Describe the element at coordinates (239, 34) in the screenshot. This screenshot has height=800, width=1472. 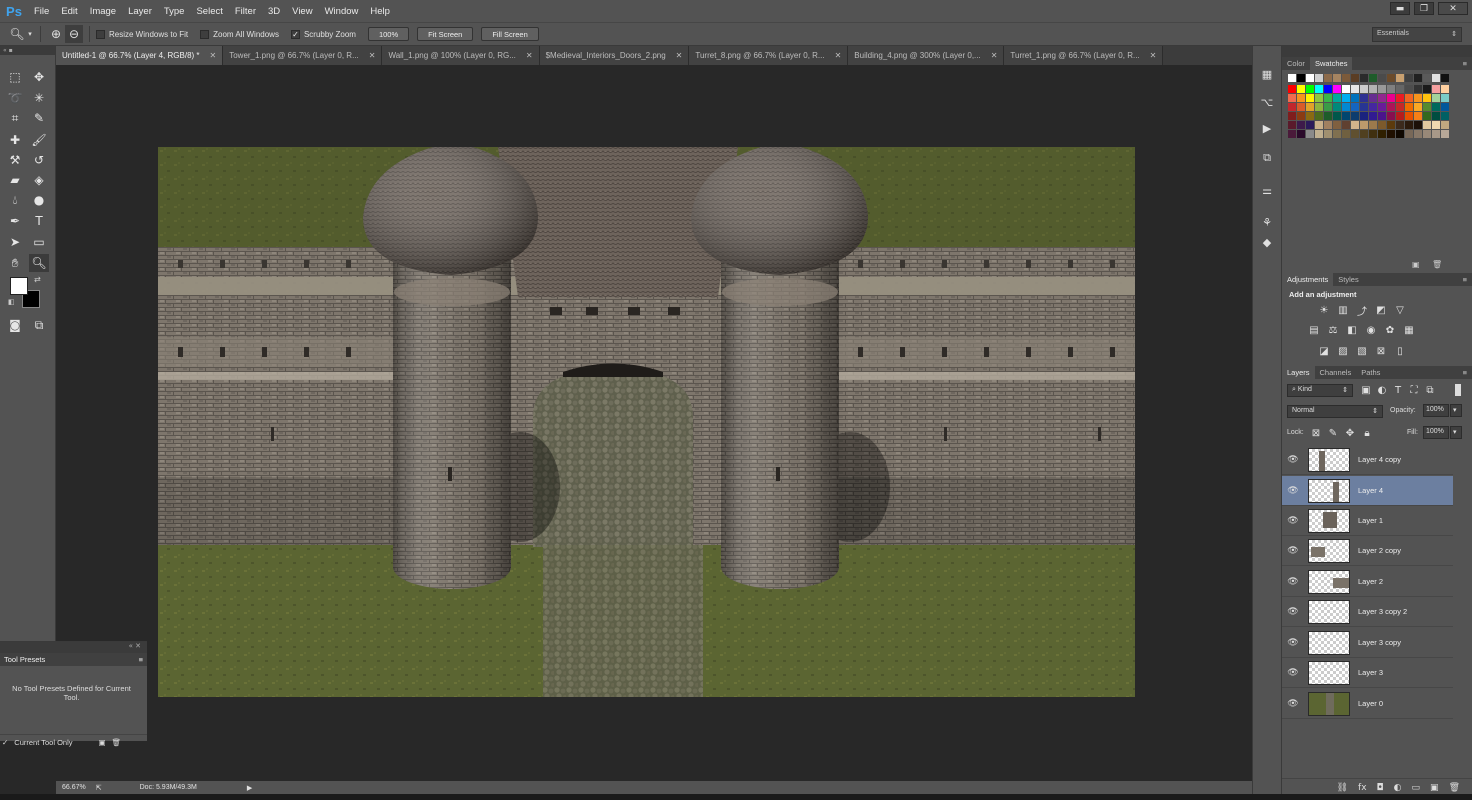
I see `zoom-all-windows-checkbox: Zoom All Windows` at that location.